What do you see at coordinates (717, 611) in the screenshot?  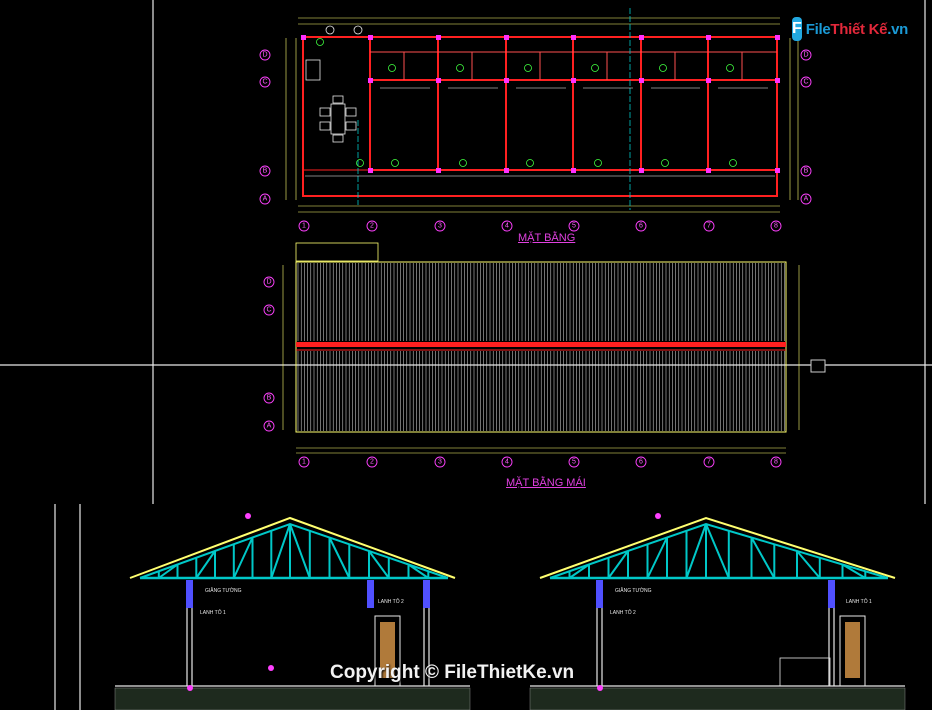 I see `section-right` at bounding box center [717, 611].